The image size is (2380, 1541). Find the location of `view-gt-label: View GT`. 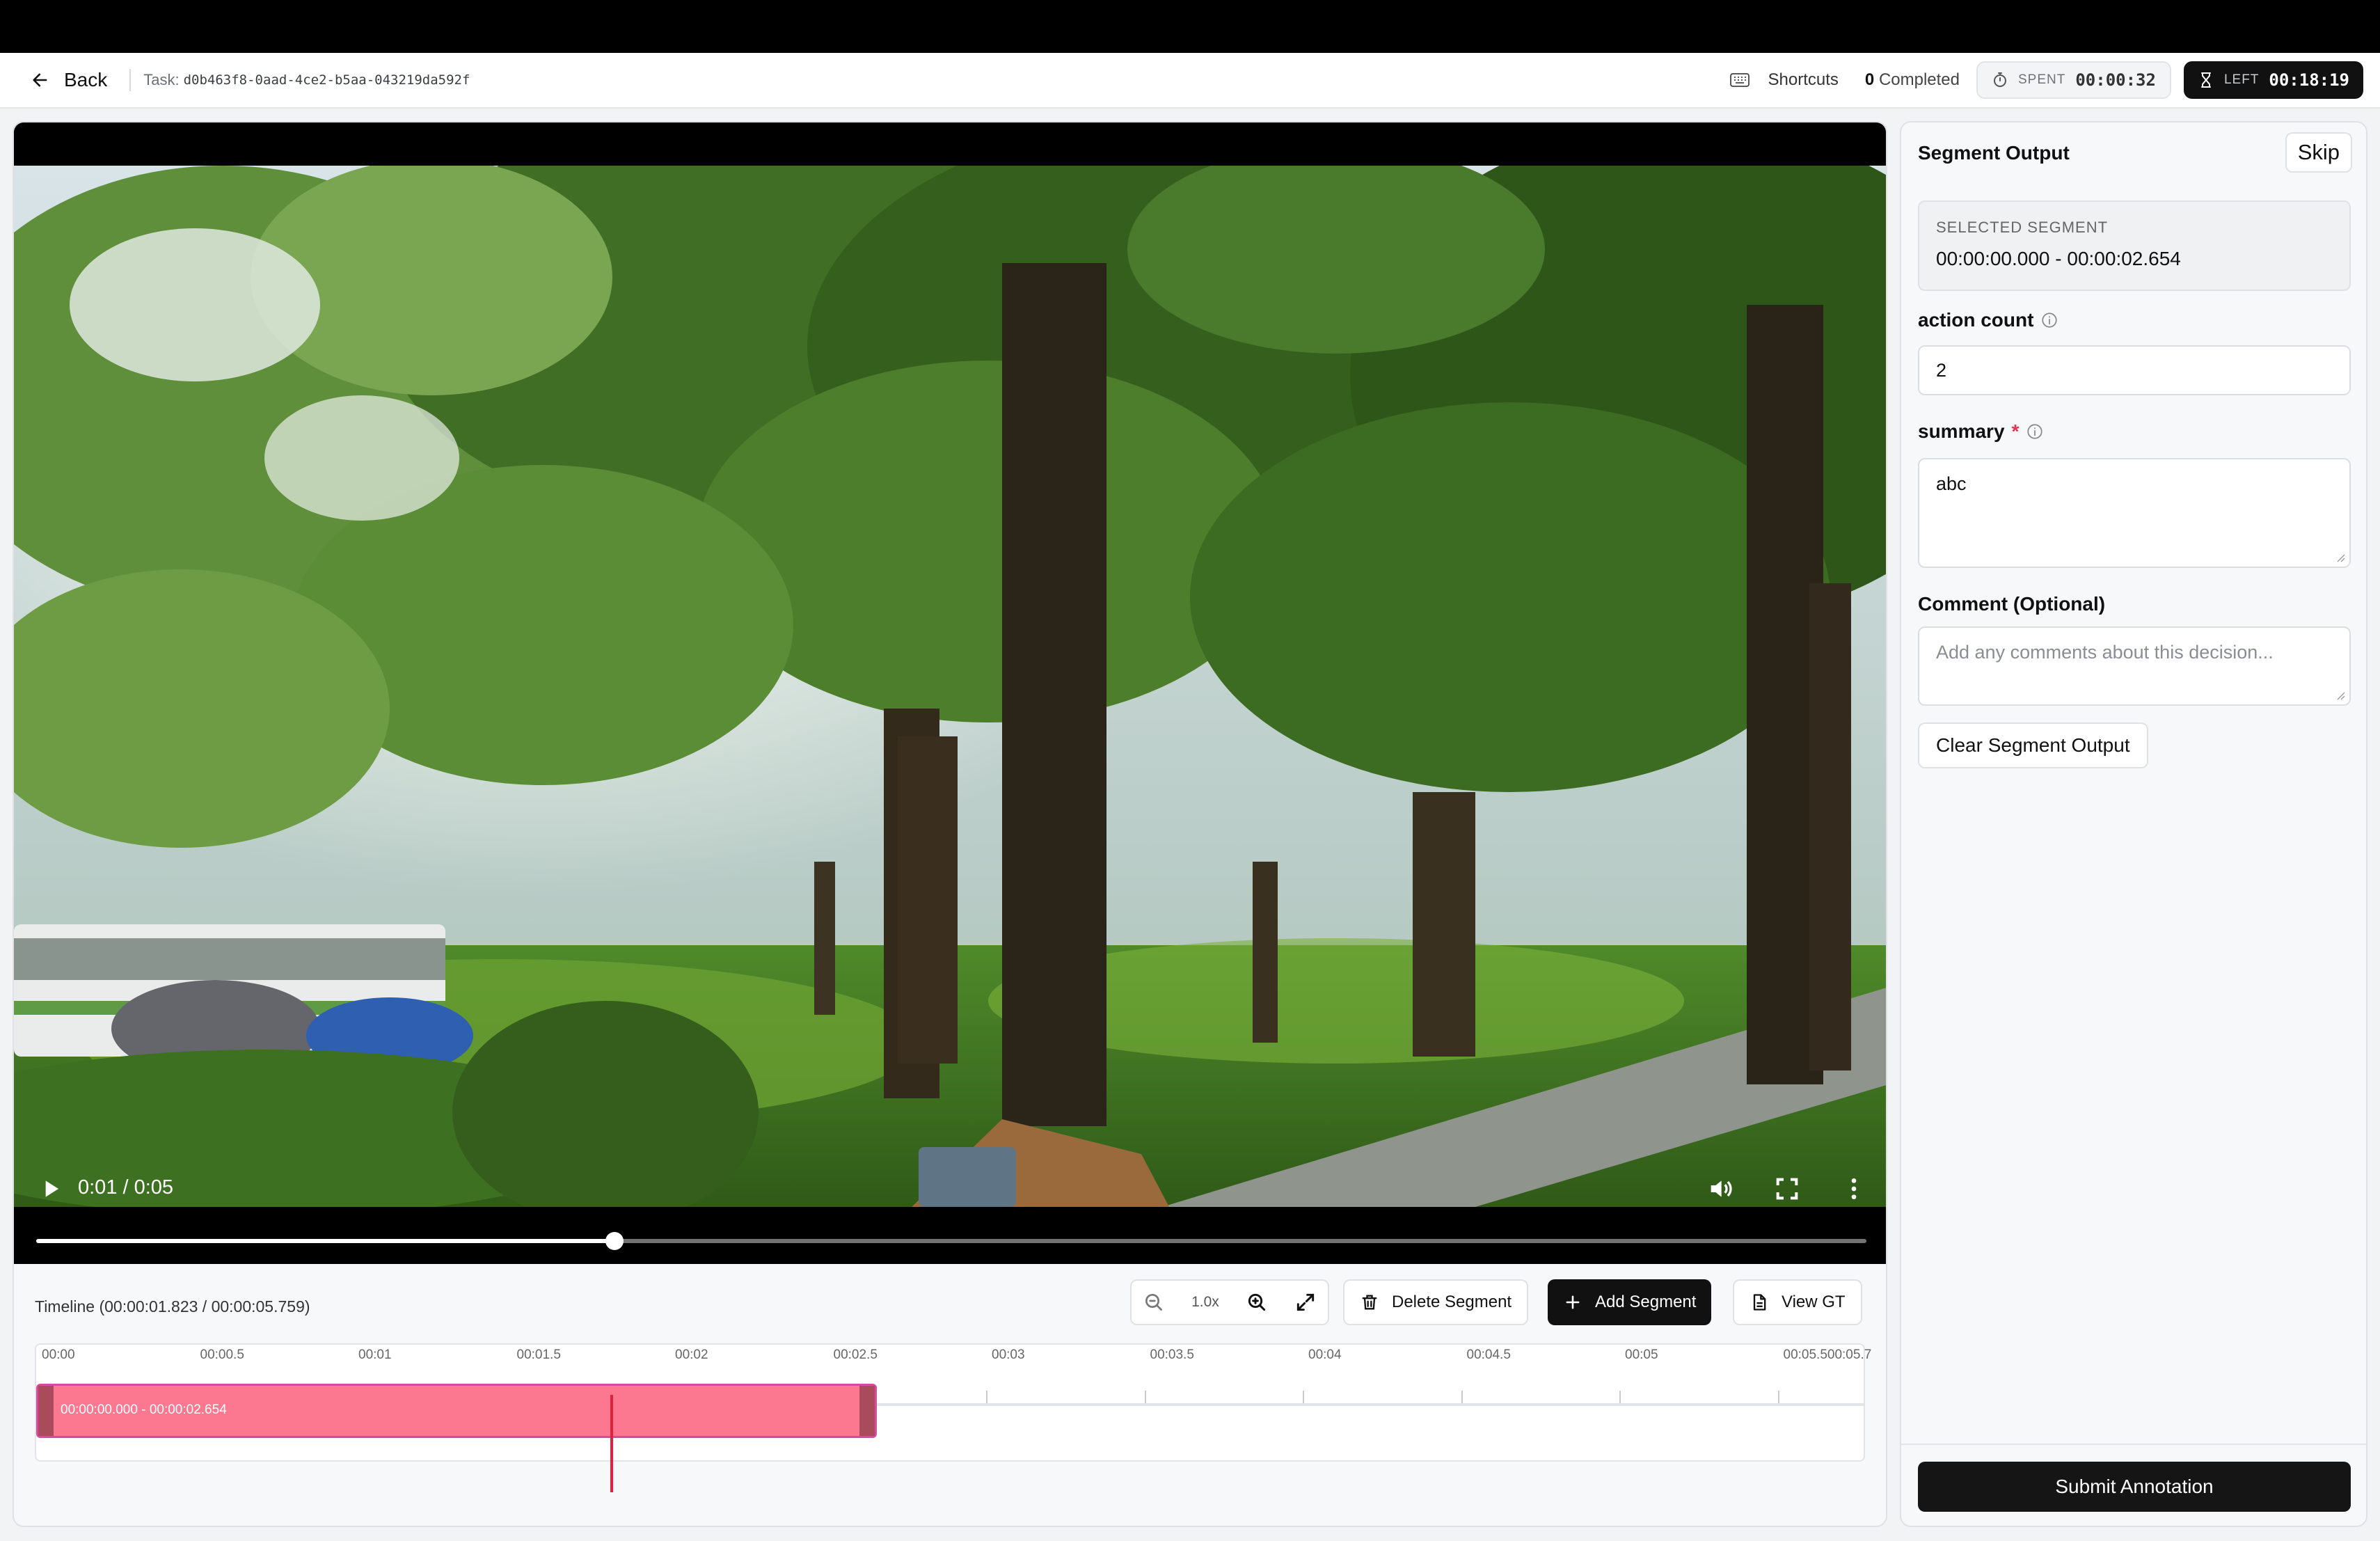

view-gt-label: View GT is located at coordinates (1814, 1302).